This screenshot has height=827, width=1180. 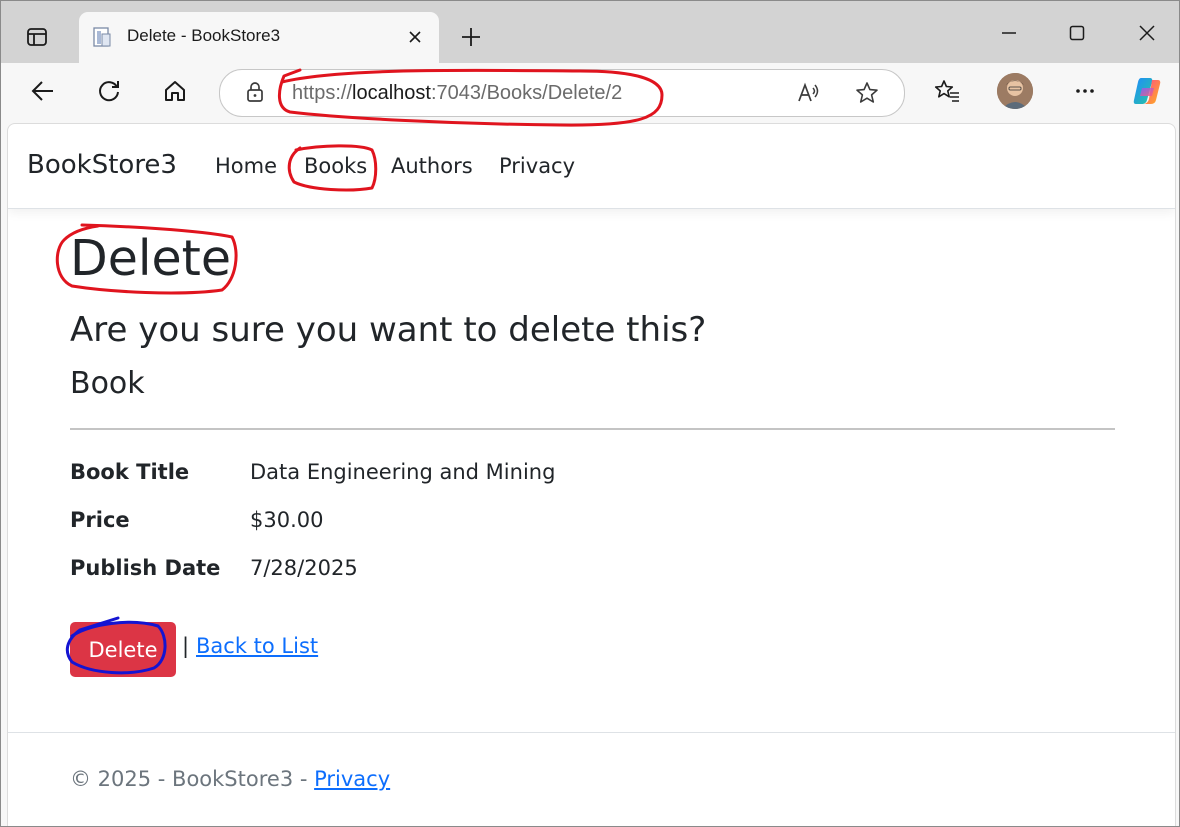 I want to click on home-icon, so click(x=175, y=91).